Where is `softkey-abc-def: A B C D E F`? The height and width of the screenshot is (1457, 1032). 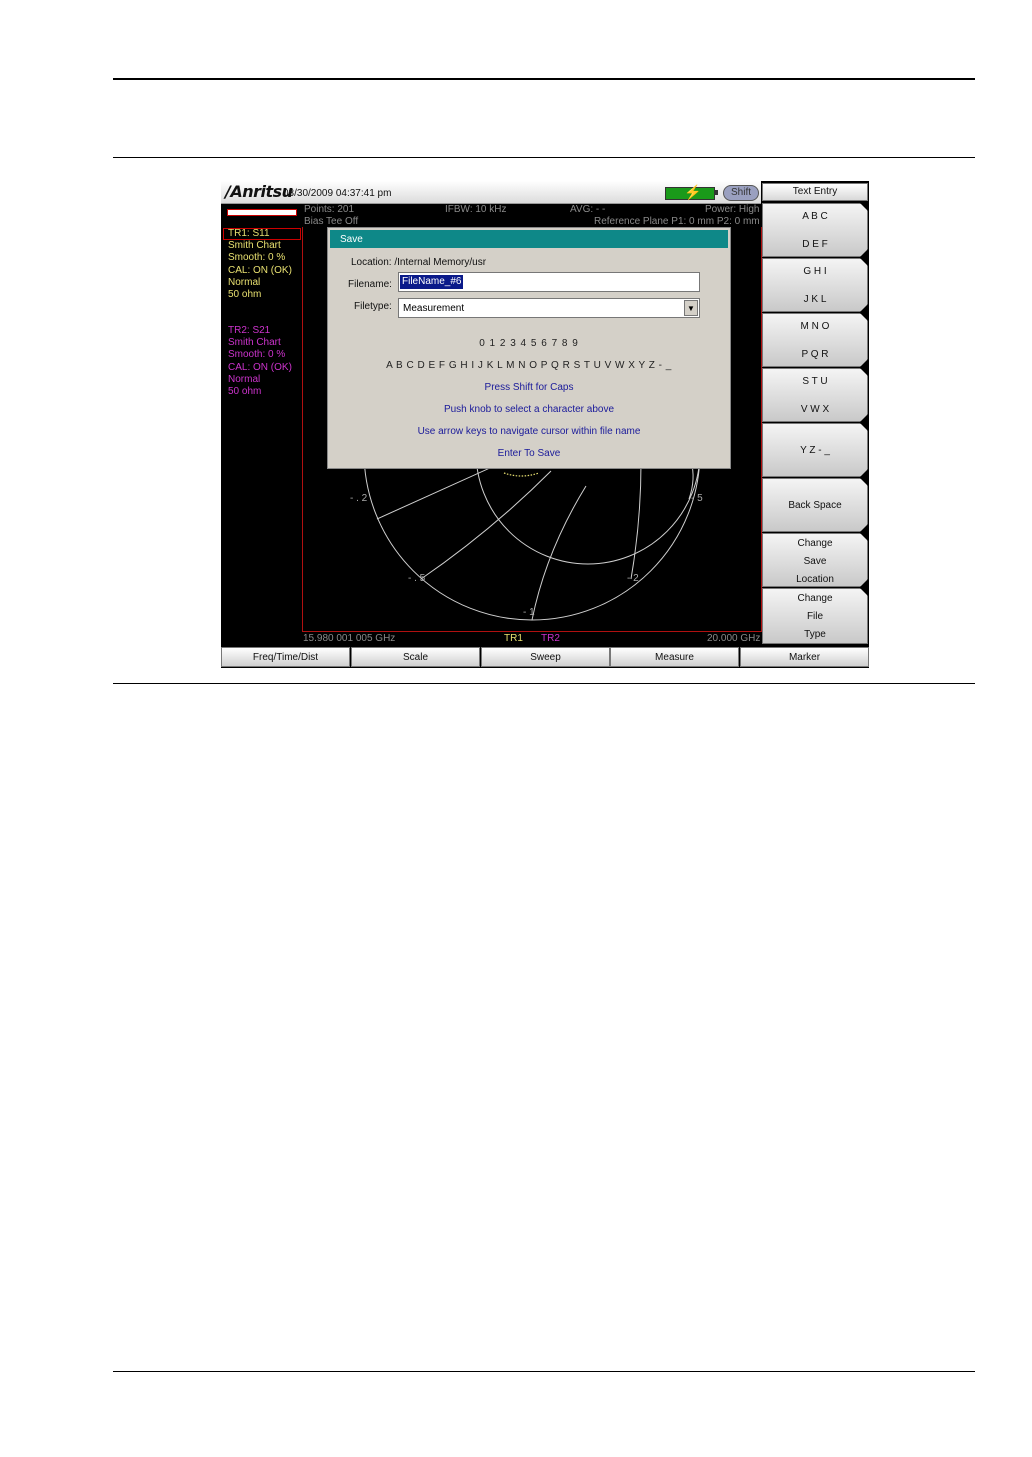
softkey-abc-def: A B C D E F is located at coordinates (815, 230).